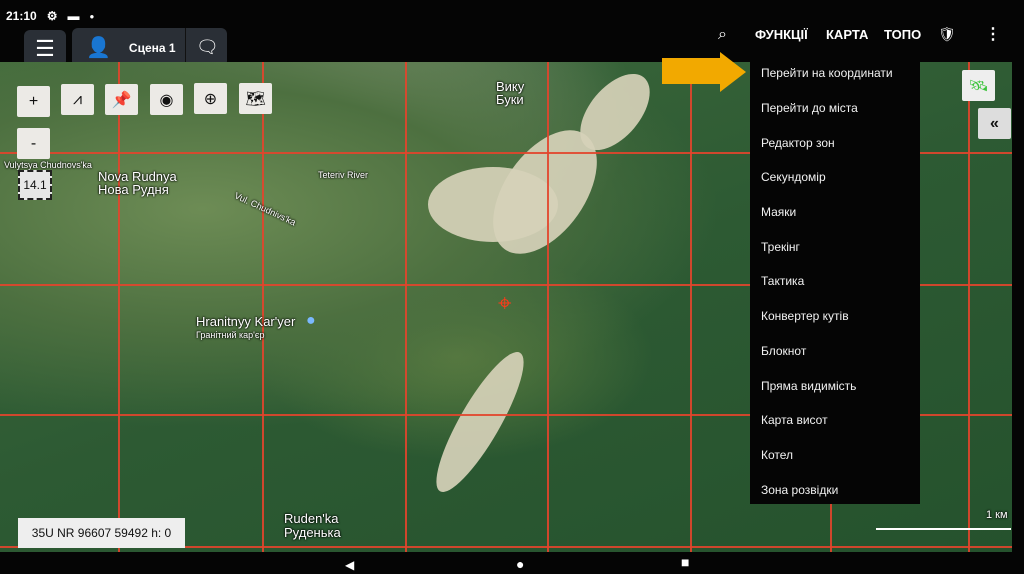 The height and width of the screenshot is (574, 1024). Describe the element at coordinates (311, 320) in the screenshot. I see `location-pin-icon: ●` at that location.